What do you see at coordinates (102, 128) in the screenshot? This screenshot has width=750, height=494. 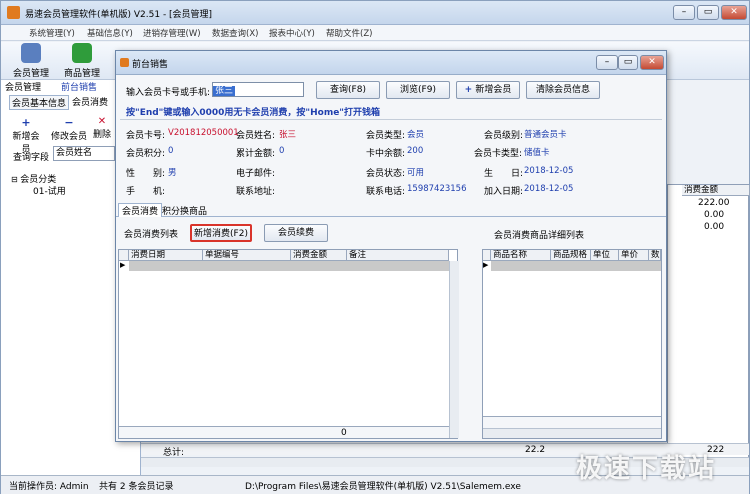 I see `delete-button: ✕ 删除` at bounding box center [102, 128].